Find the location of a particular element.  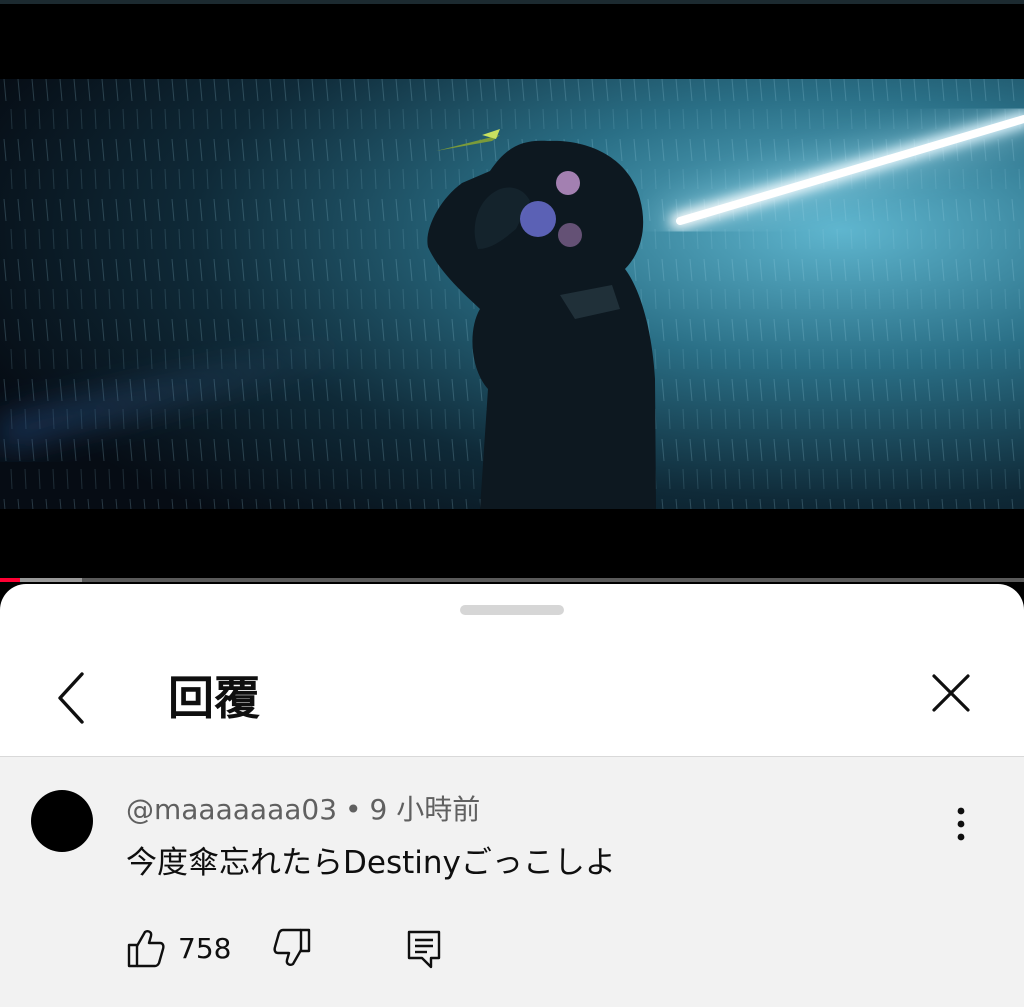

close-button is located at coordinates (952, 694).